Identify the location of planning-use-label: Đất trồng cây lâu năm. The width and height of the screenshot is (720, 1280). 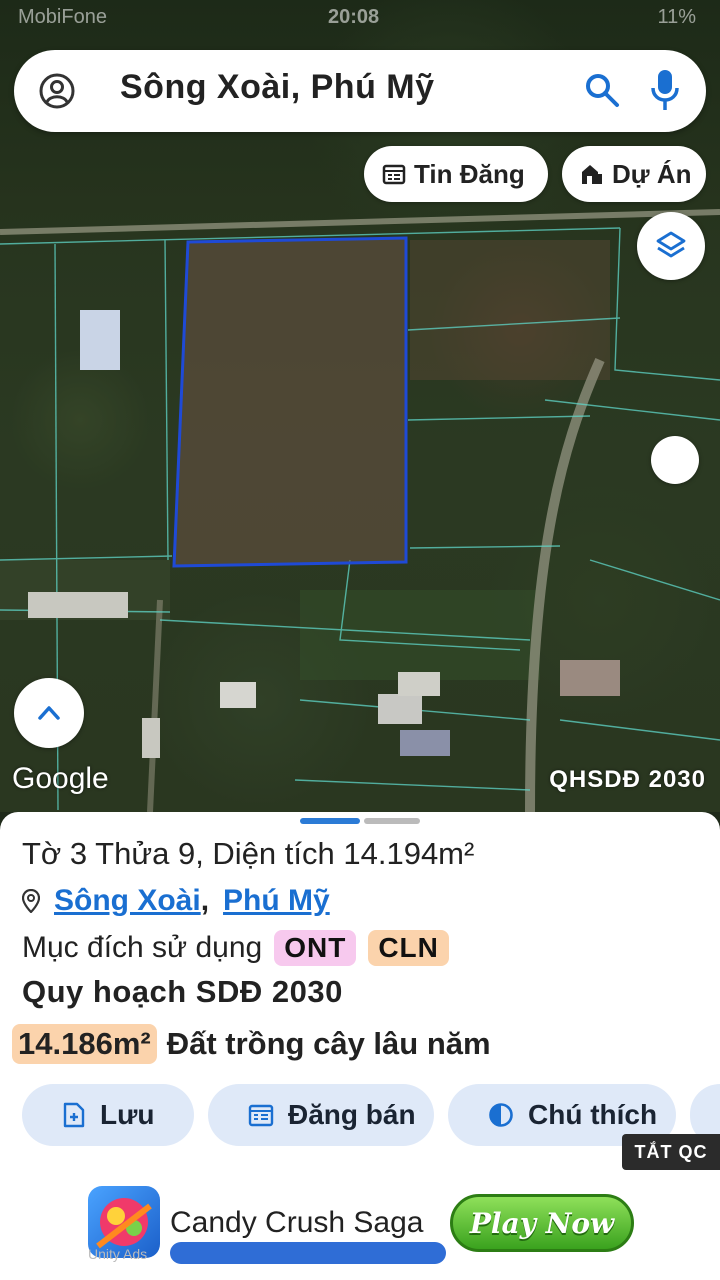
(328, 1043).